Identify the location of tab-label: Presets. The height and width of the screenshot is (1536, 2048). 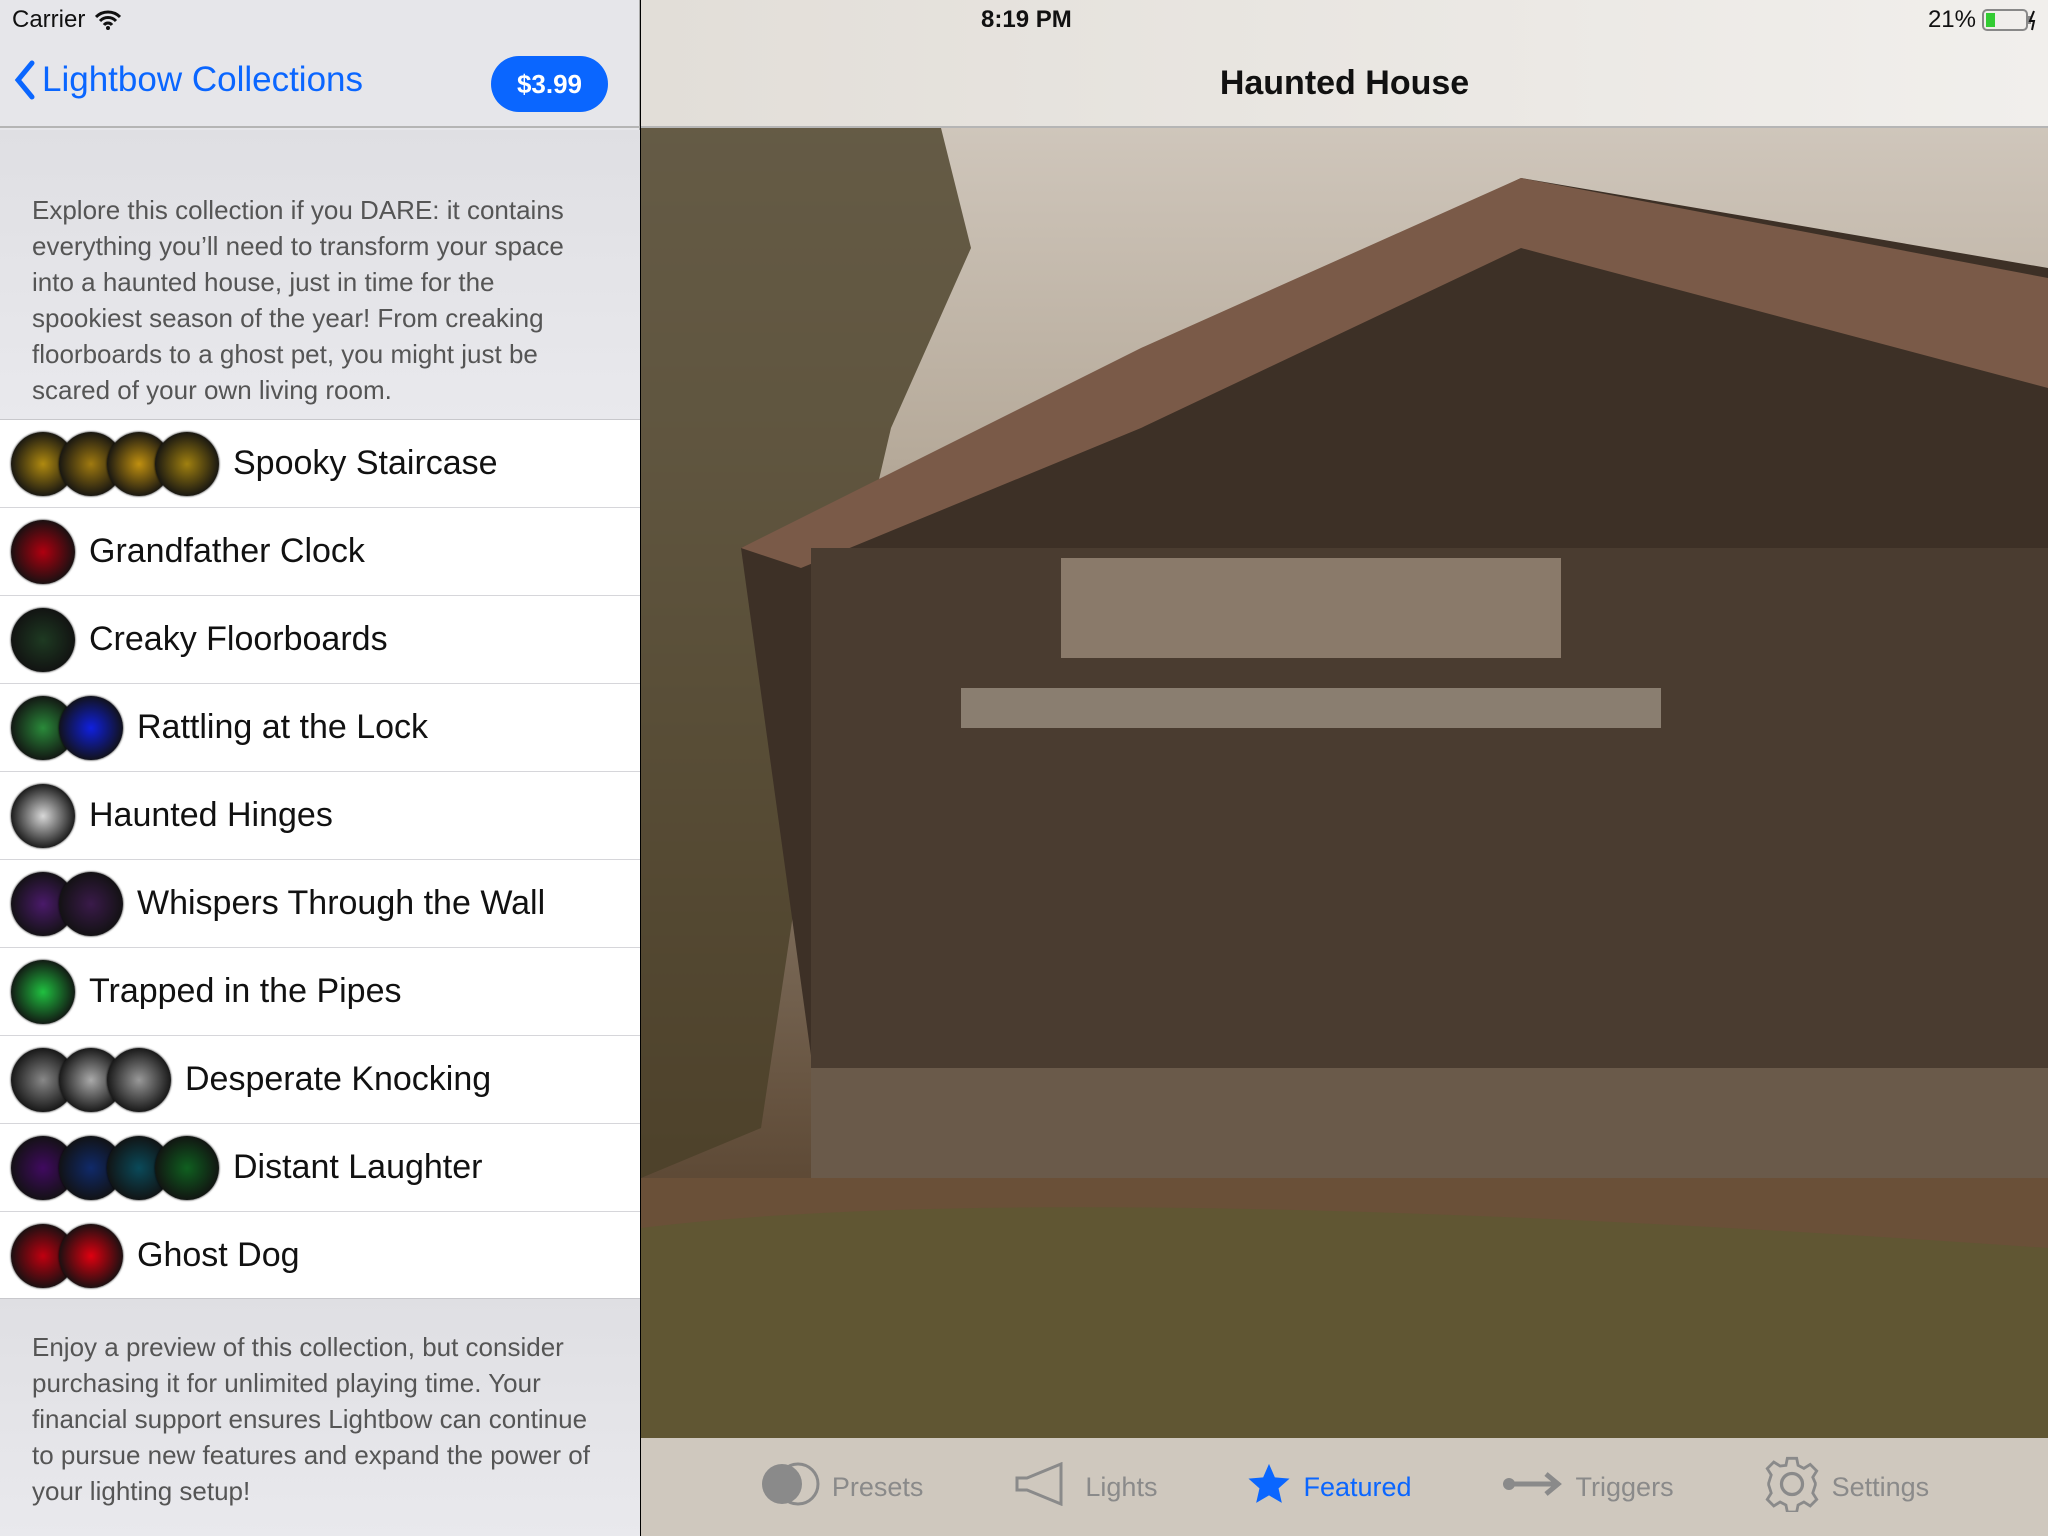
(877, 1486).